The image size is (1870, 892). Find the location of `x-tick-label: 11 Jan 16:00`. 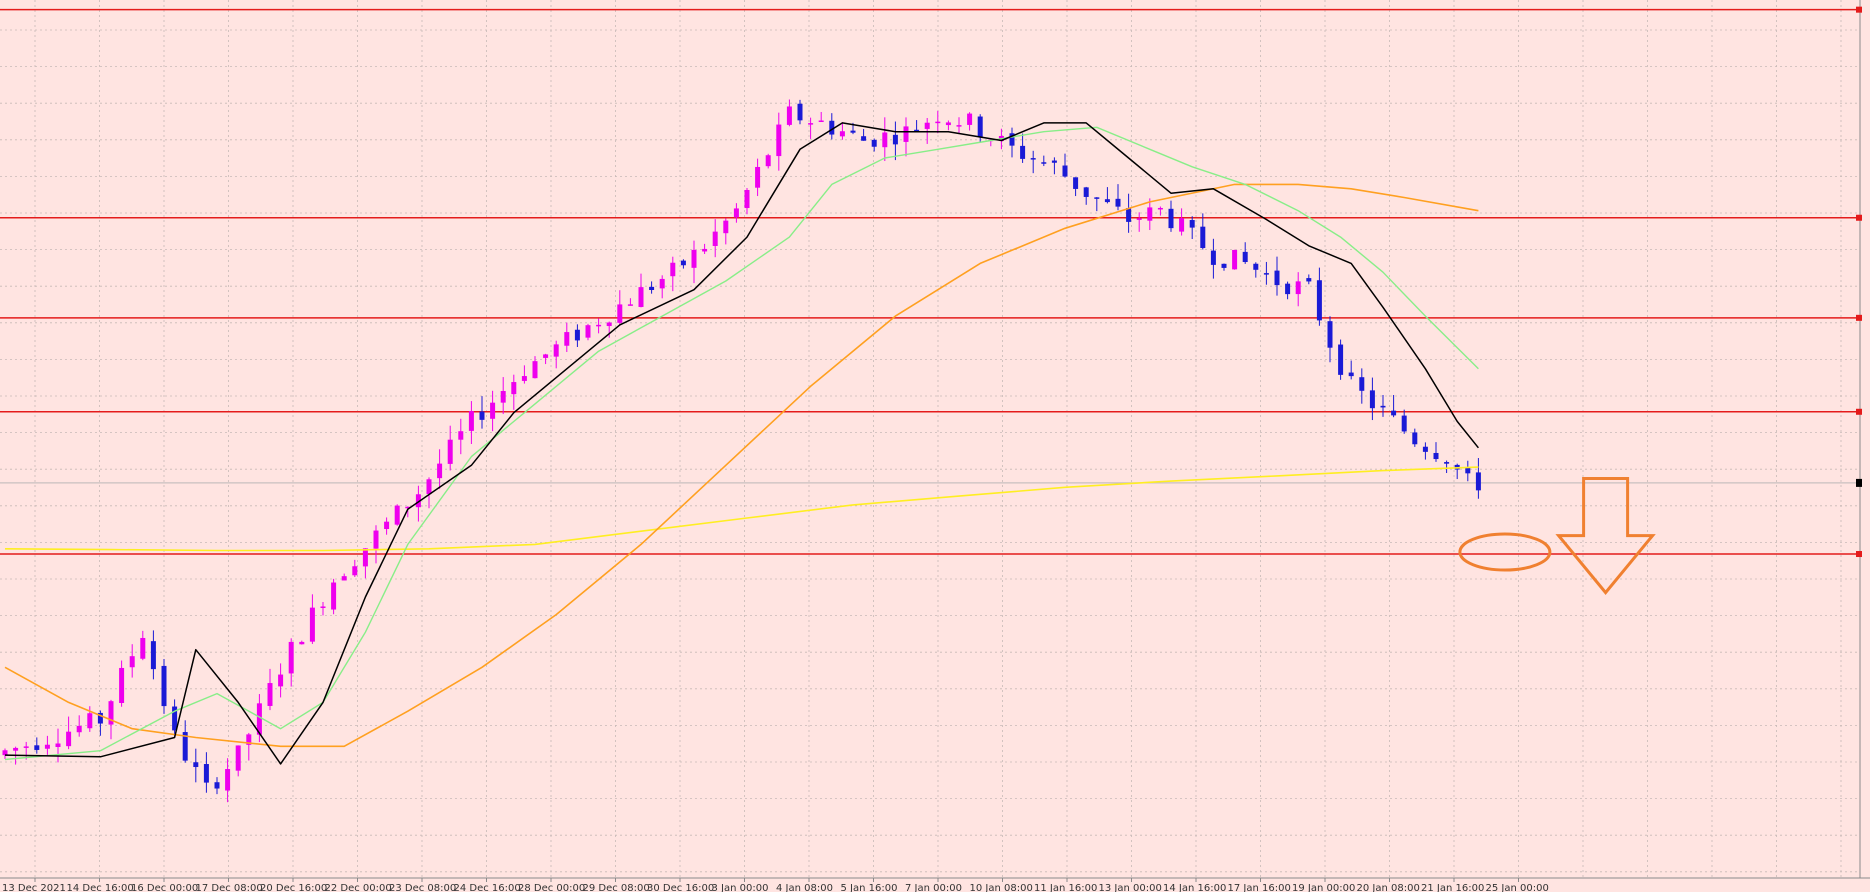

x-tick-label: 11 Jan 16:00 is located at coordinates (1065, 887).